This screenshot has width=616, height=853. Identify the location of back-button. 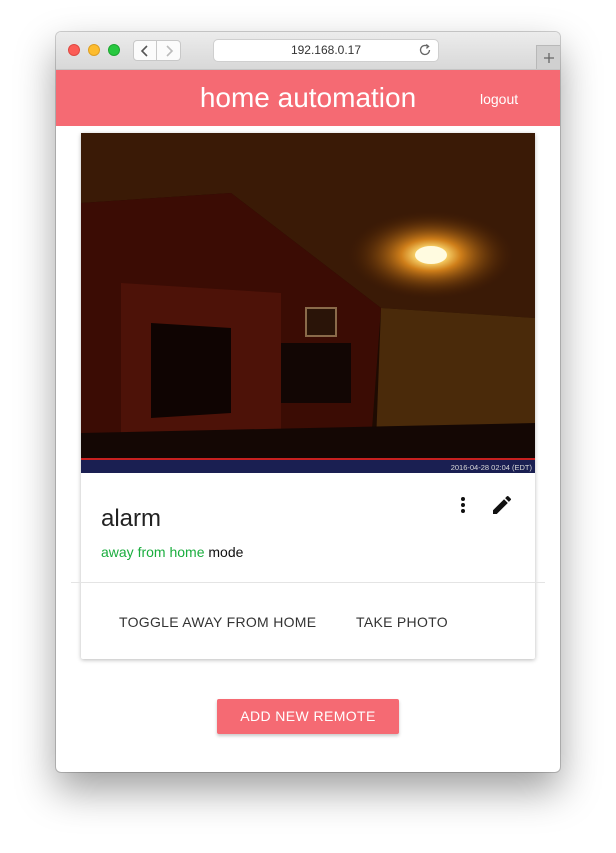
(145, 50).